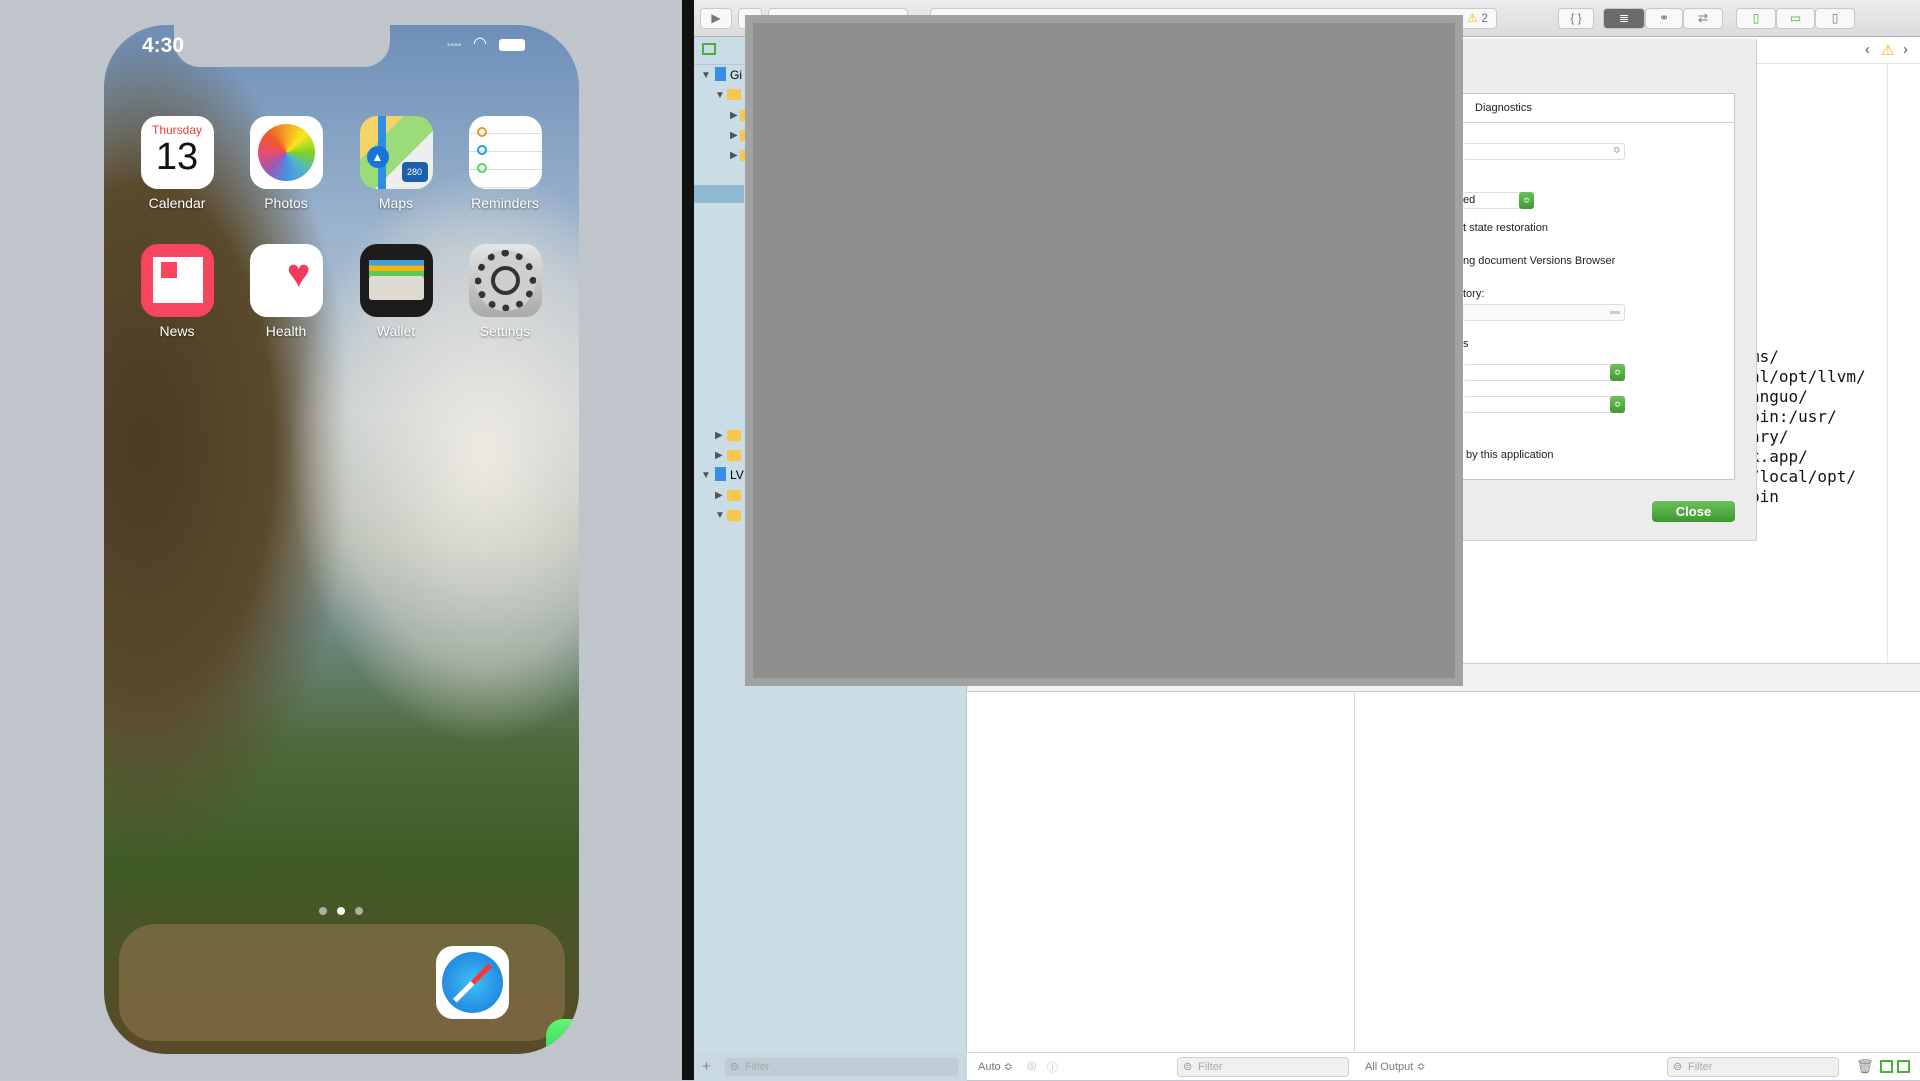  Describe the element at coordinates (1664, 18) in the screenshot. I see `assistant-editor-button: ⚭` at that location.